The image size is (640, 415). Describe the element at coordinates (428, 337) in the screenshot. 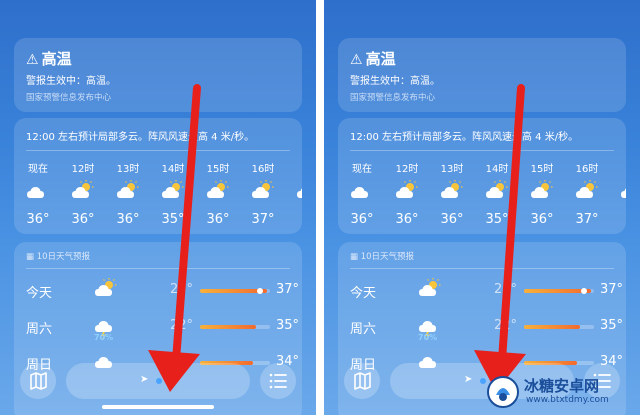

I see `precip-chance: 70%` at that location.